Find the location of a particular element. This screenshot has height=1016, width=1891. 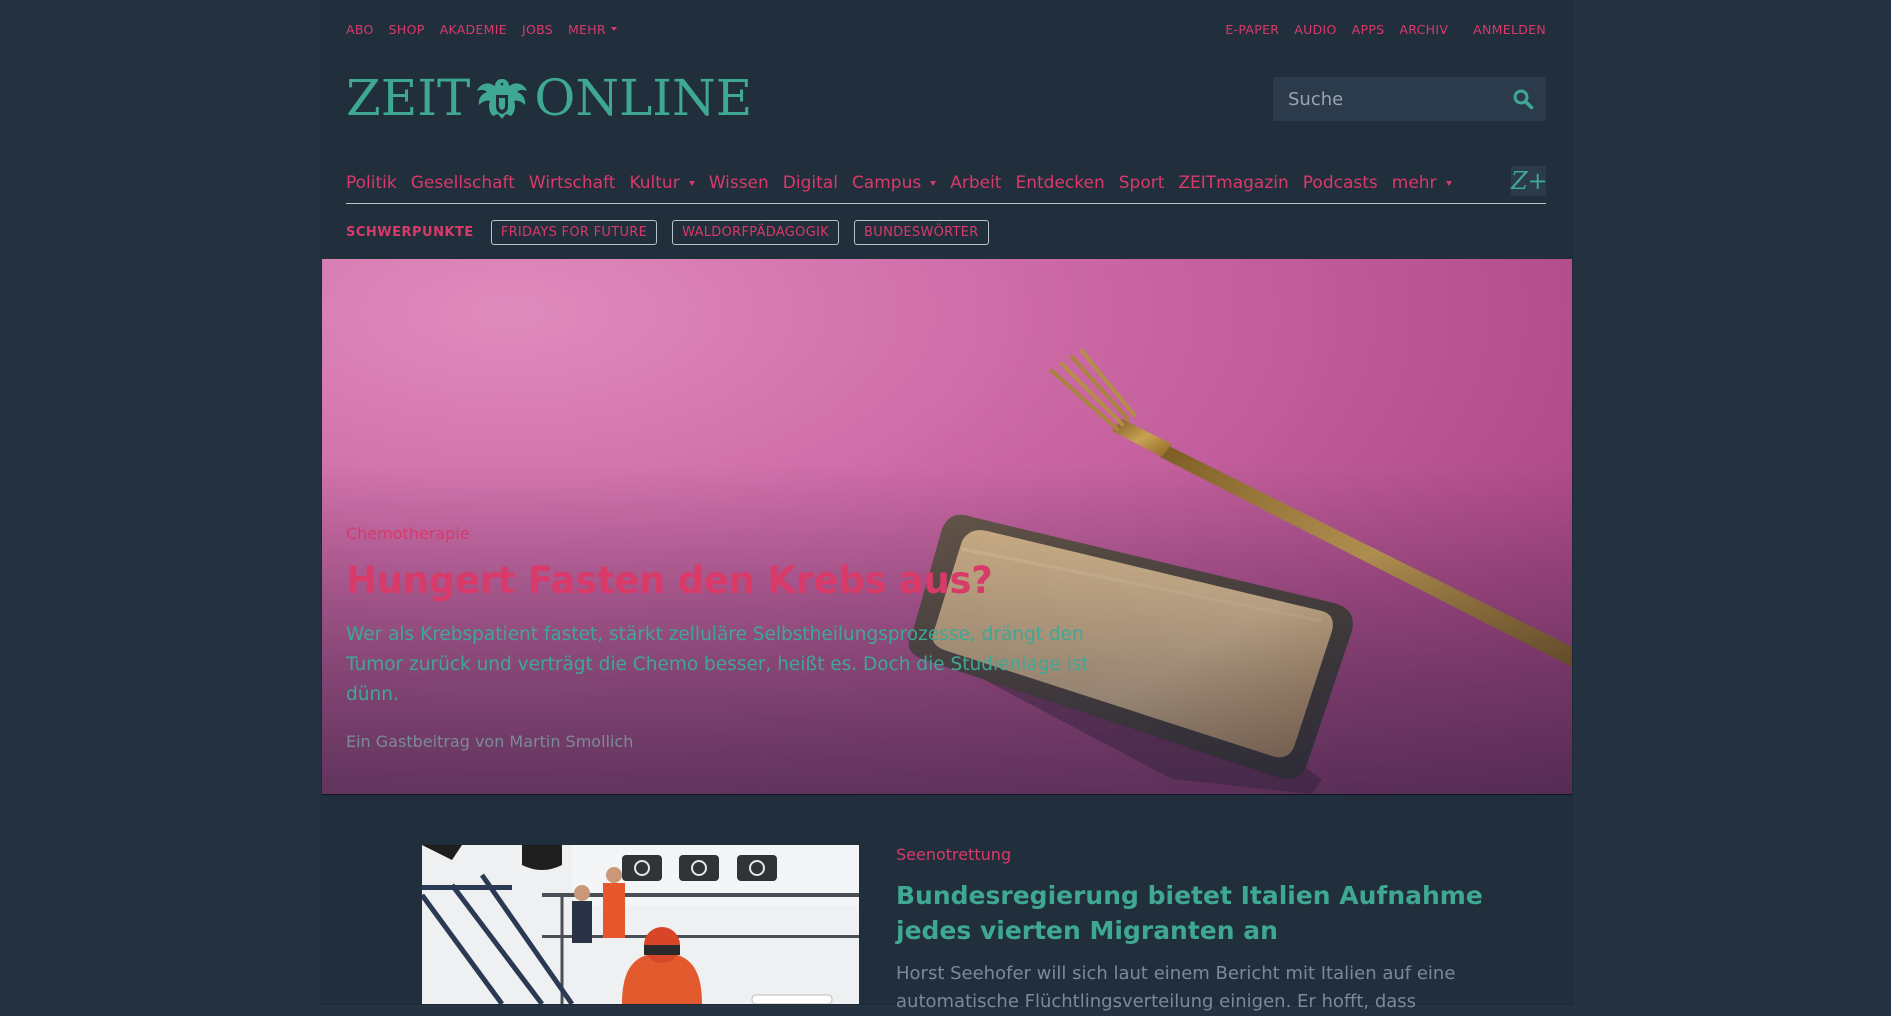

topic-pill-waldorfpaedagogik: WALDORFPÄDAGOGIK is located at coordinates (756, 232).